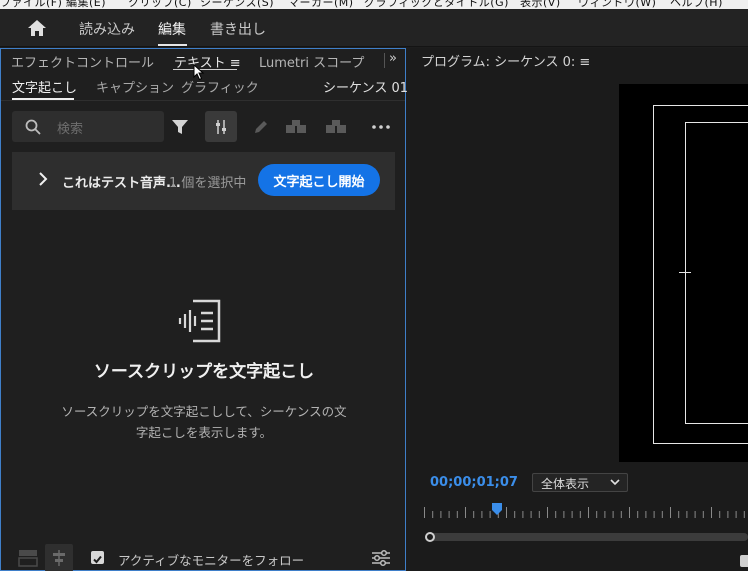  What do you see at coordinates (204, 422) in the screenshot?
I see `empty-state-description: ソースクリップを文字起こしして、シーケンスの文字起こしを表示します。` at bounding box center [204, 422].